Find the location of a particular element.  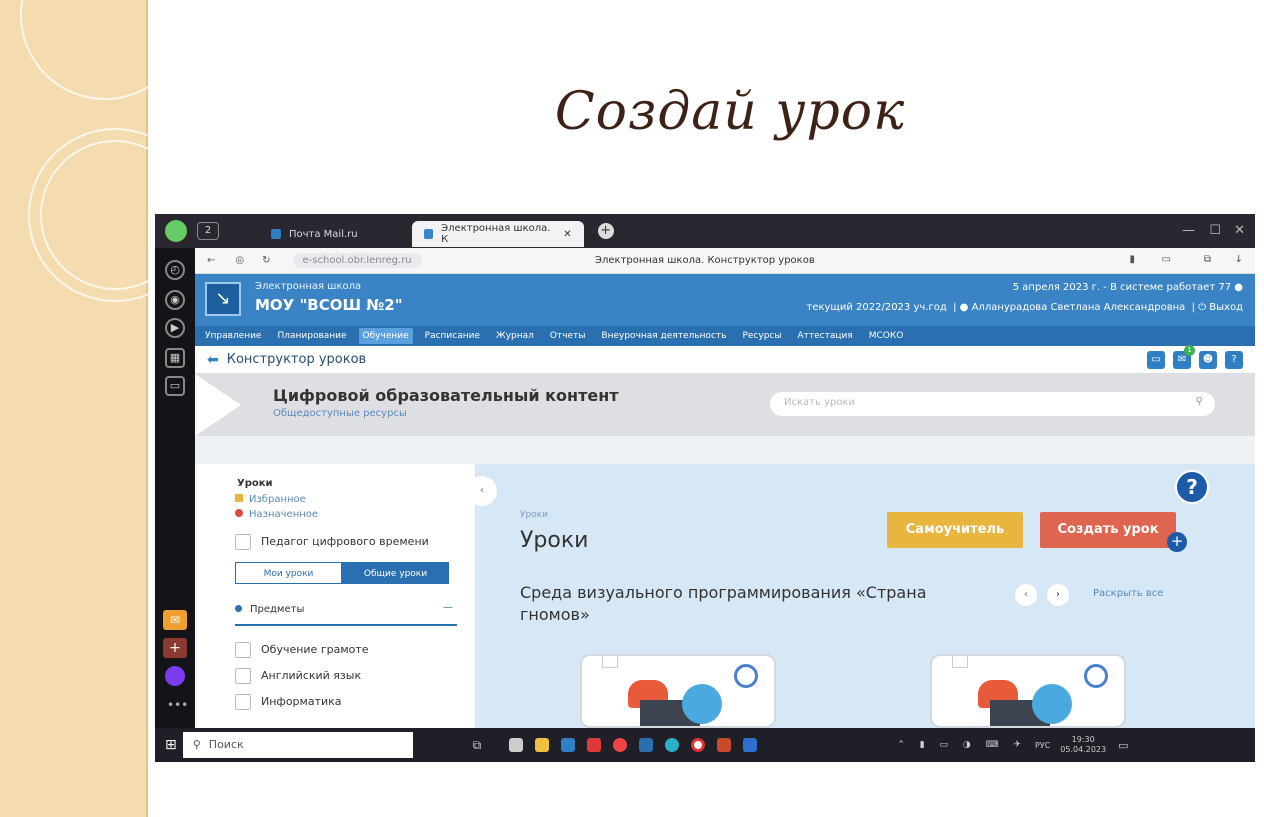

school-year: текущий 2022/2023 уч.год is located at coordinates (876, 307).